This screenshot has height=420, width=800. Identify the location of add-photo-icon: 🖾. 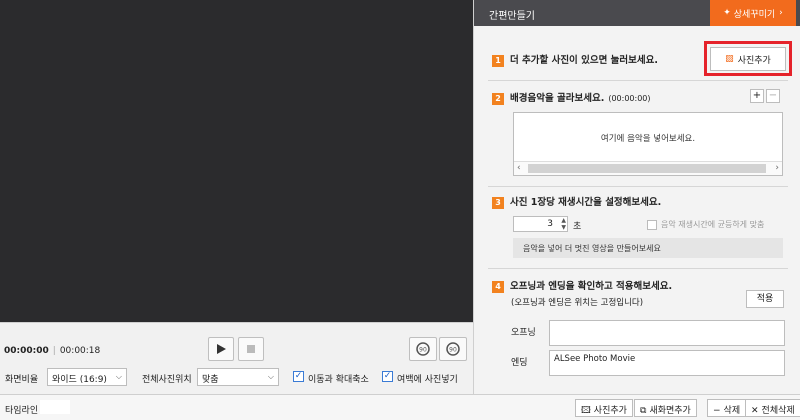
(586, 411).